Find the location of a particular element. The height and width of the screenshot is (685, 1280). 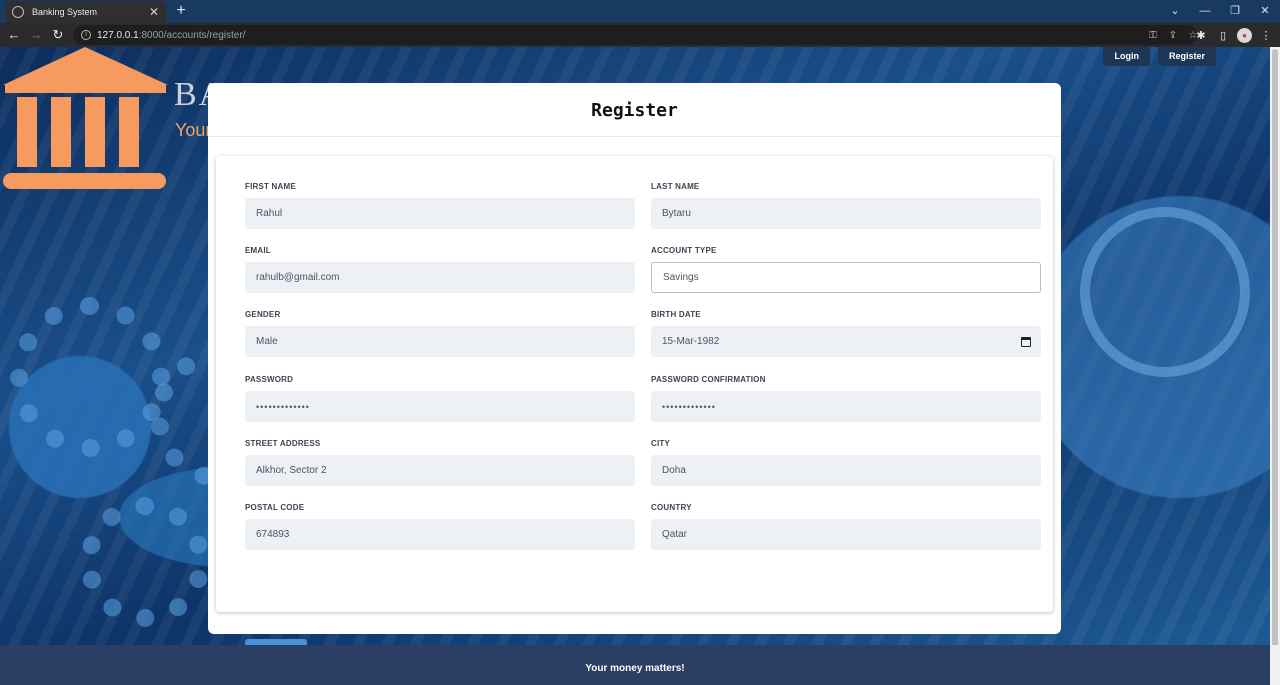

bank-logo-icon is located at coordinates (85, 118).